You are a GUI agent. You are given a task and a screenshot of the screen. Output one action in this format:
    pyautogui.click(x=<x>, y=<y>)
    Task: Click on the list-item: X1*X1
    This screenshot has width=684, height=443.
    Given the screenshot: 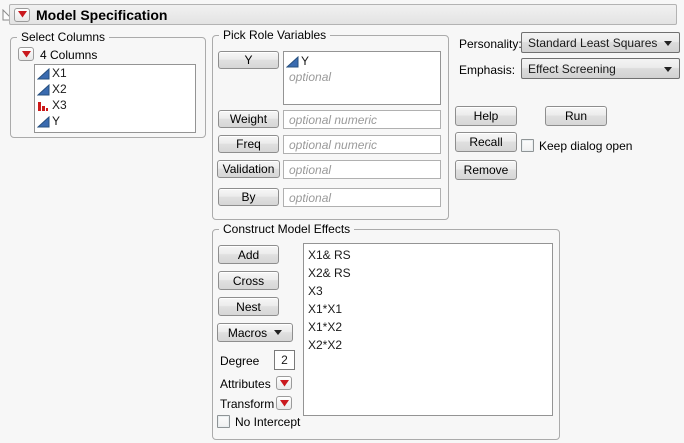 What is the action you would take?
    pyautogui.click(x=428, y=309)
    